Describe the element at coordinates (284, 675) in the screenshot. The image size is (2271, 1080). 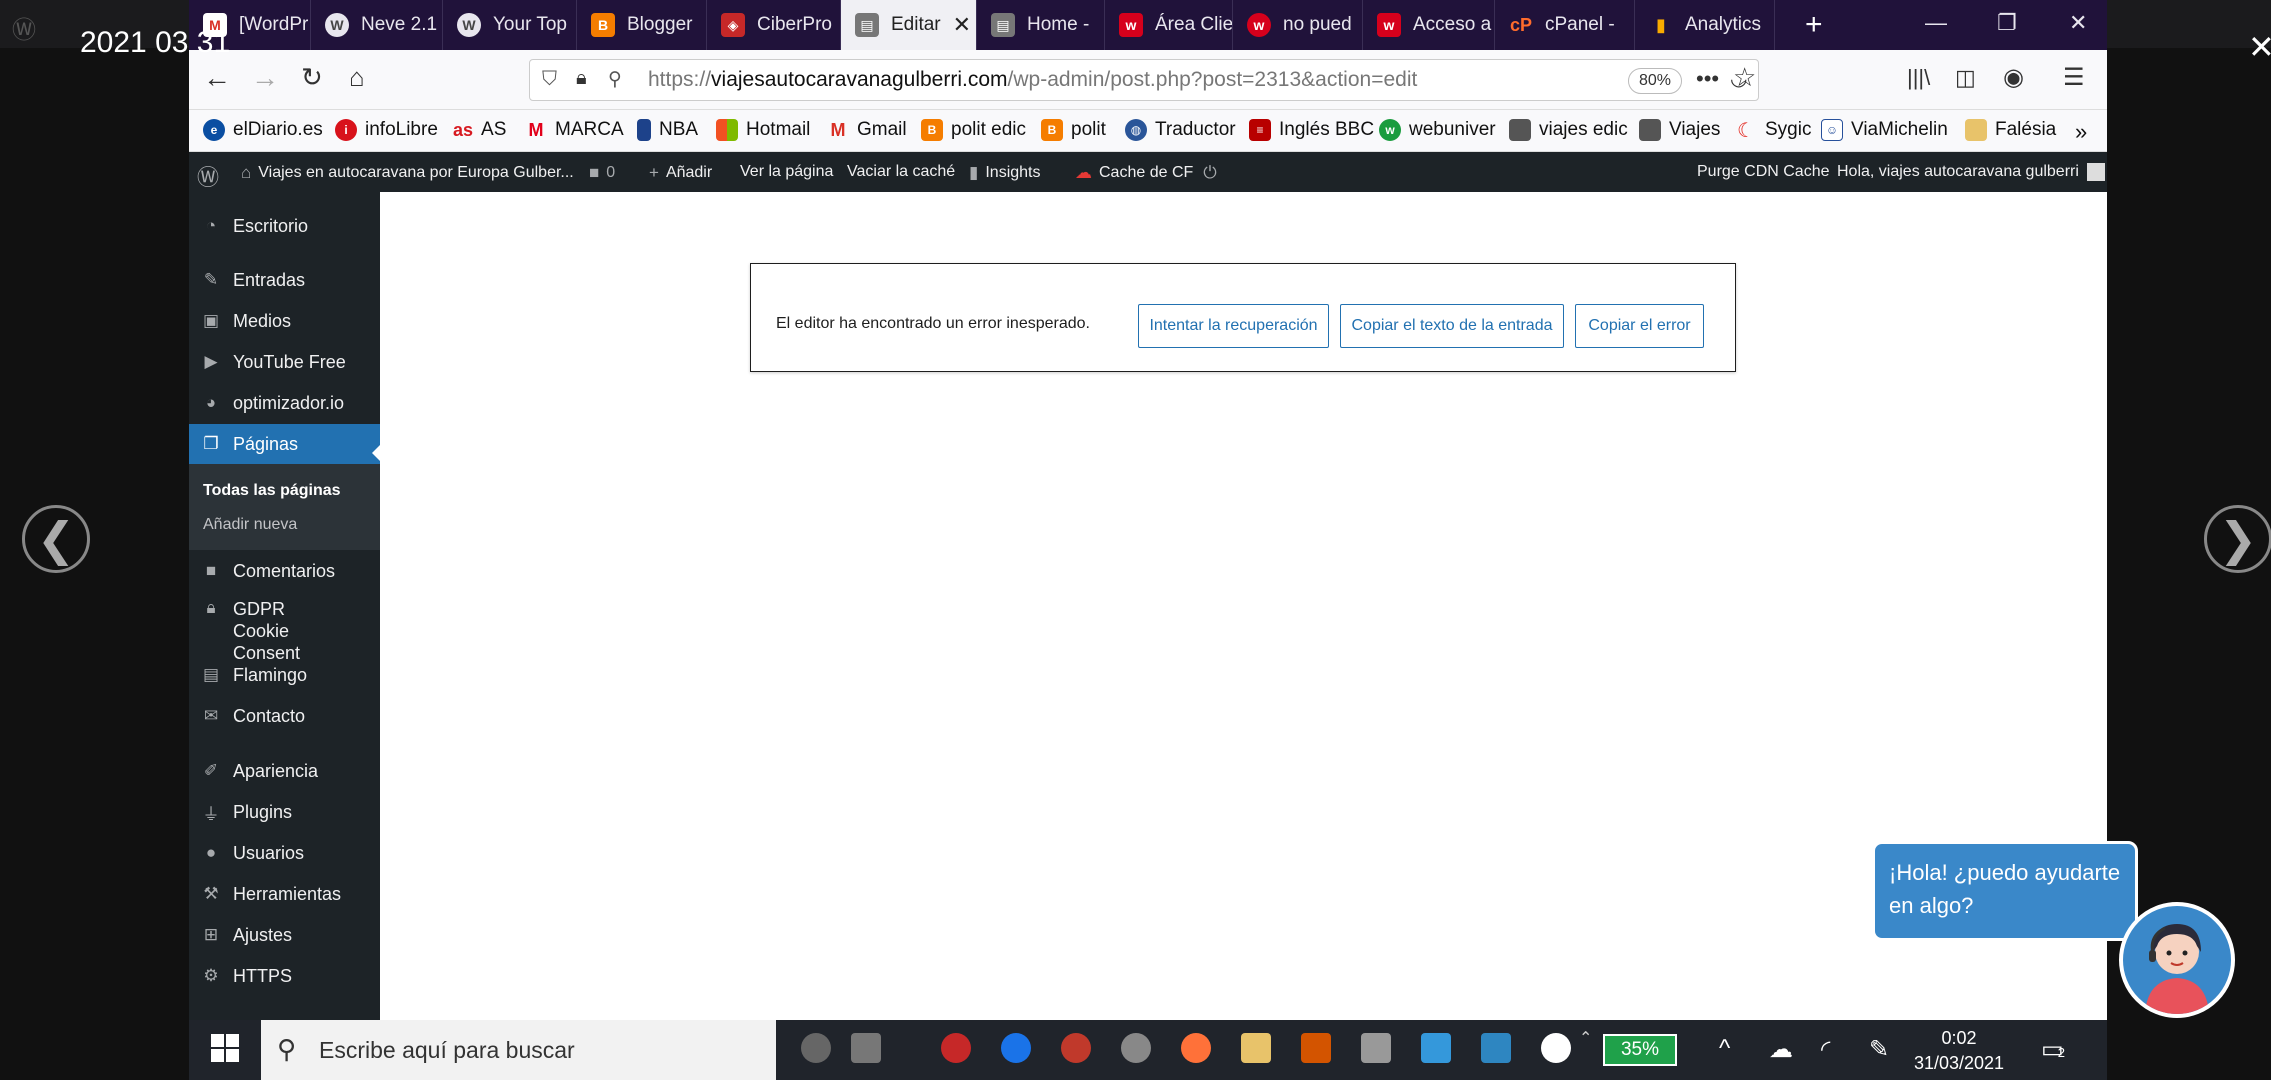
I see `sidebar-item-flamingo: ▤ Flamingo` at that location.